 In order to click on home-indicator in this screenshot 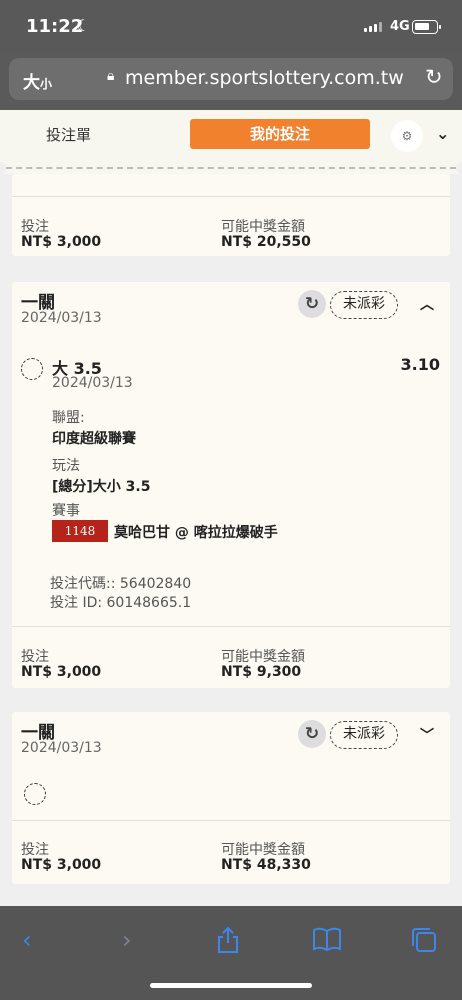, I will do `click(231, 985)`.